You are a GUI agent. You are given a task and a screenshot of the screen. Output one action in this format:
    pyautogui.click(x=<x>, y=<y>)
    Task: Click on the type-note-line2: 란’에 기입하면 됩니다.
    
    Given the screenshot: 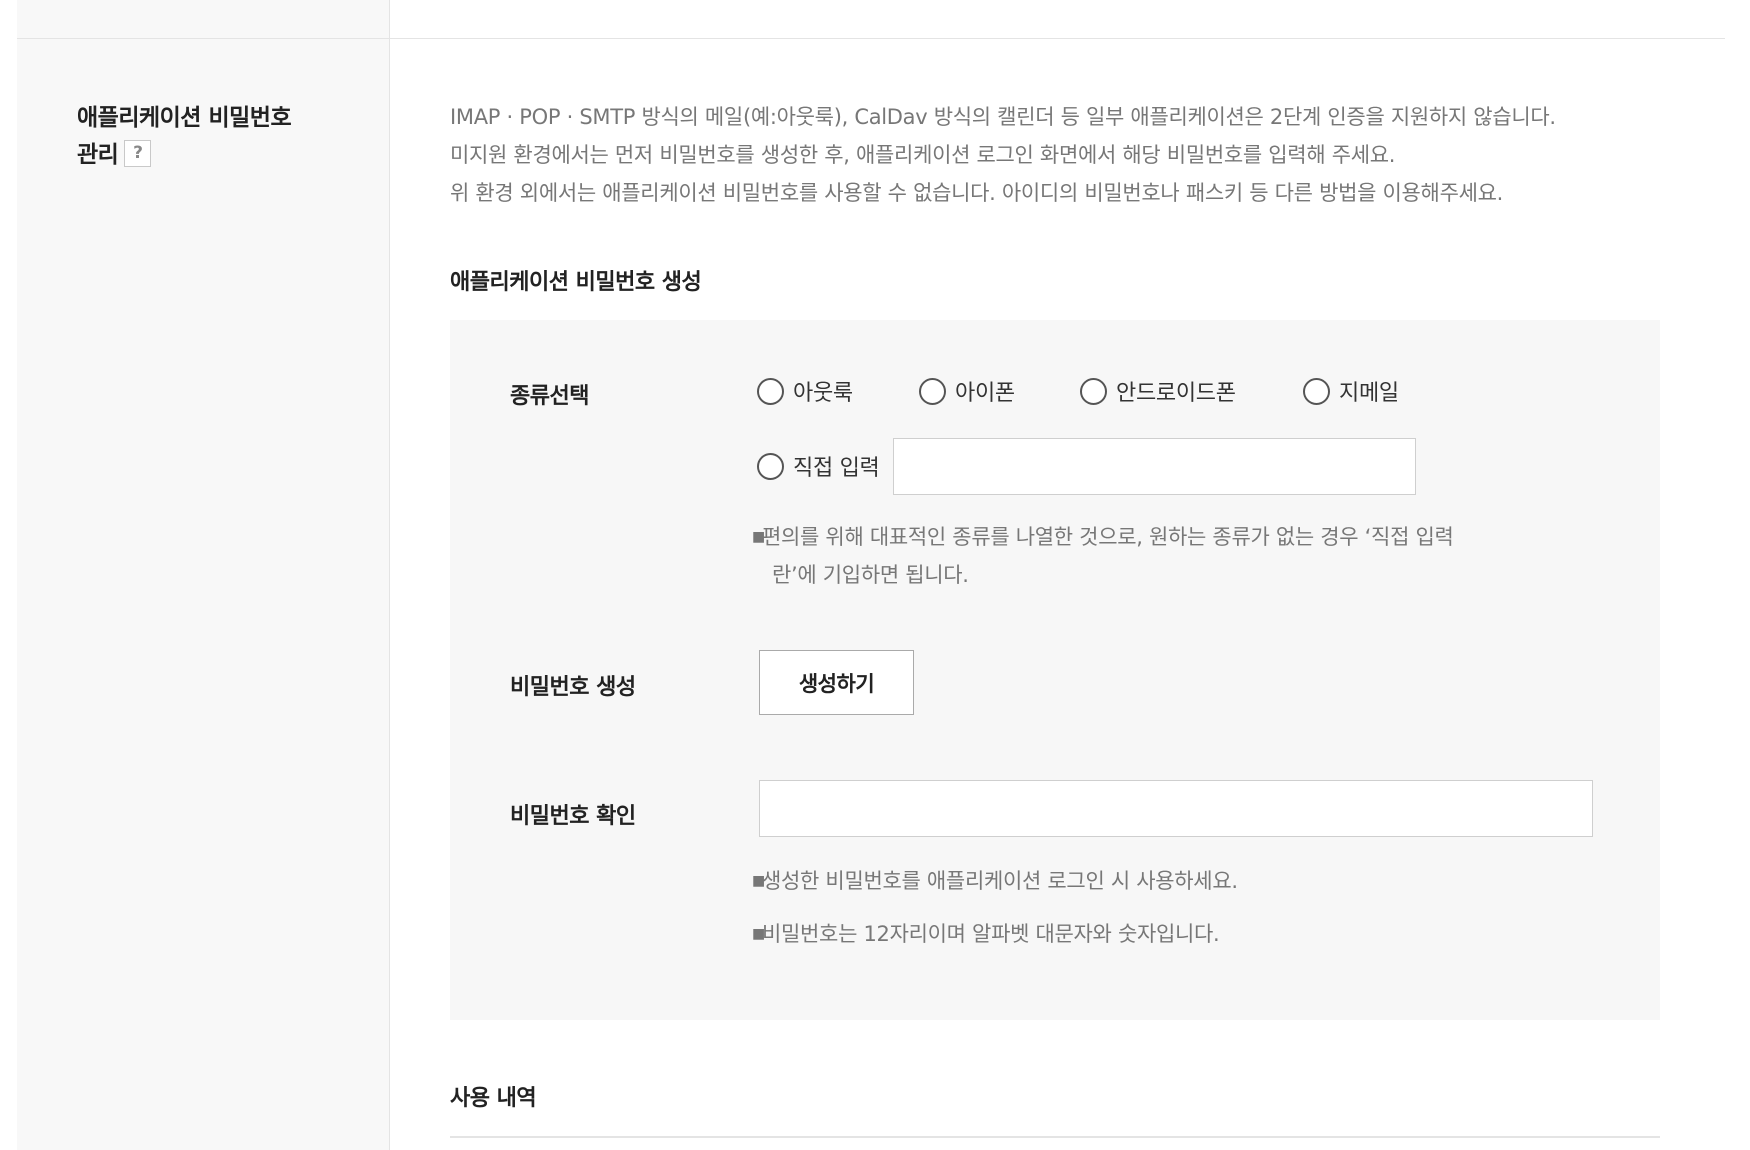 What is the action you would take?
    pyautogui.click(x=870, y=575)
    